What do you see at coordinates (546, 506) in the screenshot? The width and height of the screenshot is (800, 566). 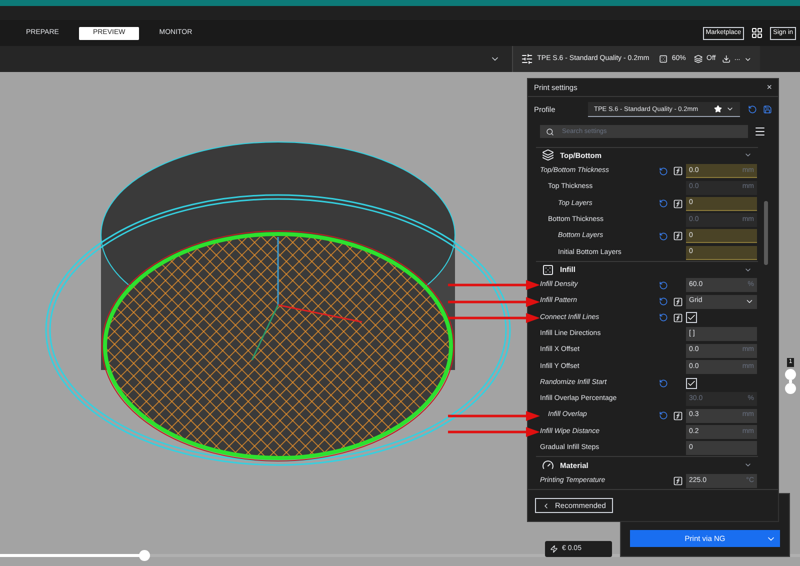 I see `chevron-left-icon` at bounding box center [546, 506].